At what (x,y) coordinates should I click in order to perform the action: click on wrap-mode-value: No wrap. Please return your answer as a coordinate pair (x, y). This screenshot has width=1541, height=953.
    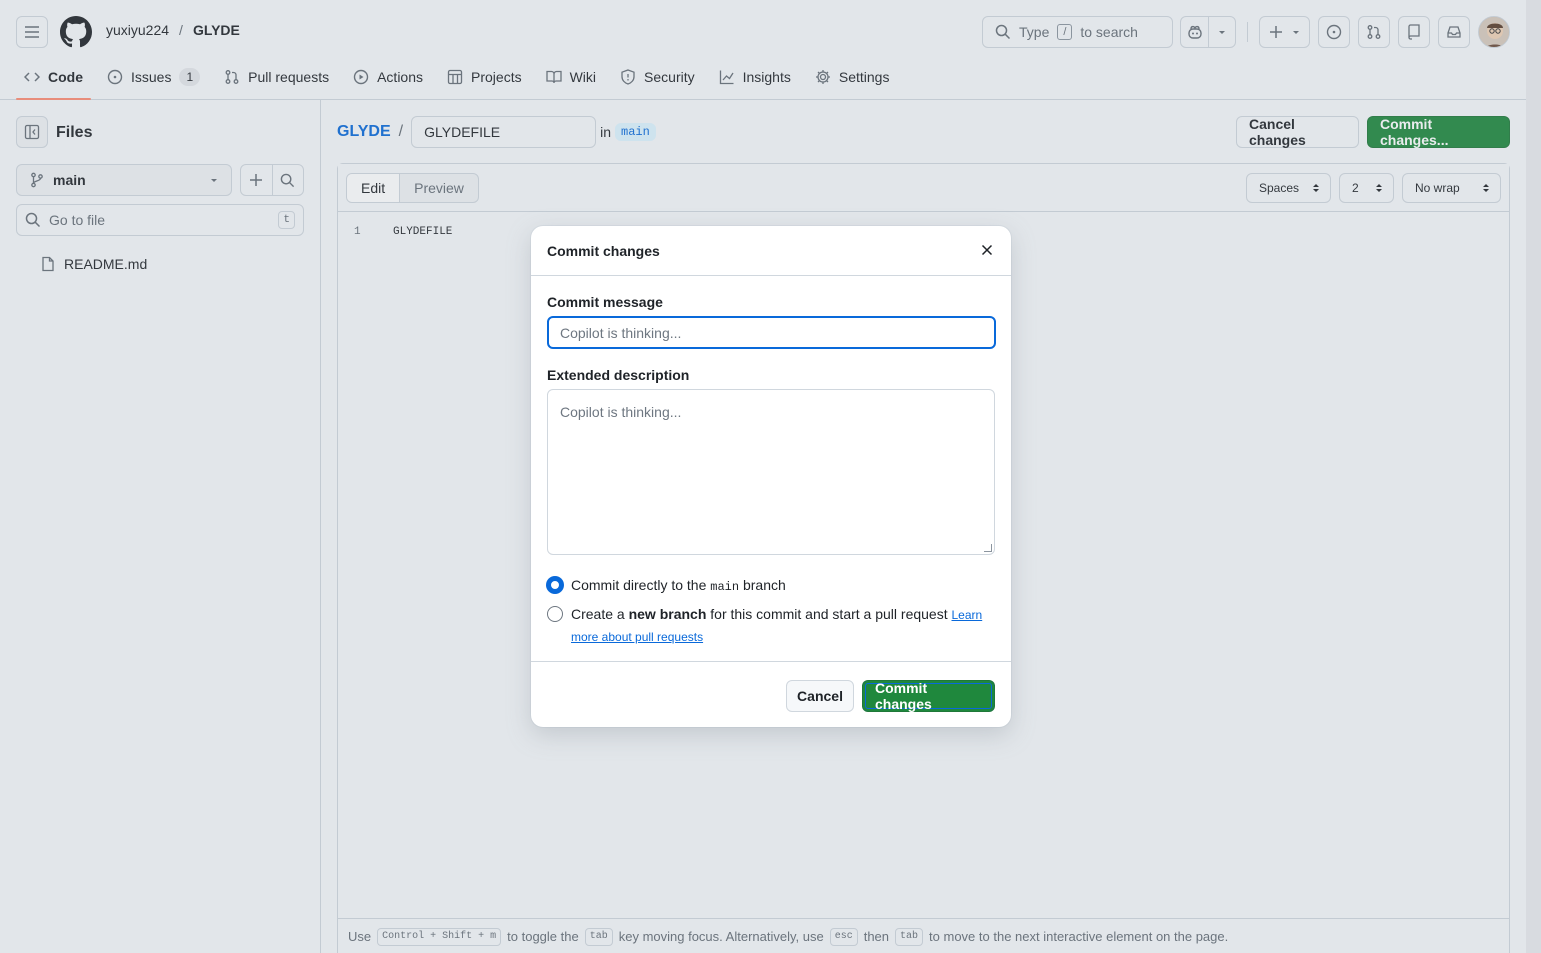
    Looking at the image, I should click on (1437, 188).